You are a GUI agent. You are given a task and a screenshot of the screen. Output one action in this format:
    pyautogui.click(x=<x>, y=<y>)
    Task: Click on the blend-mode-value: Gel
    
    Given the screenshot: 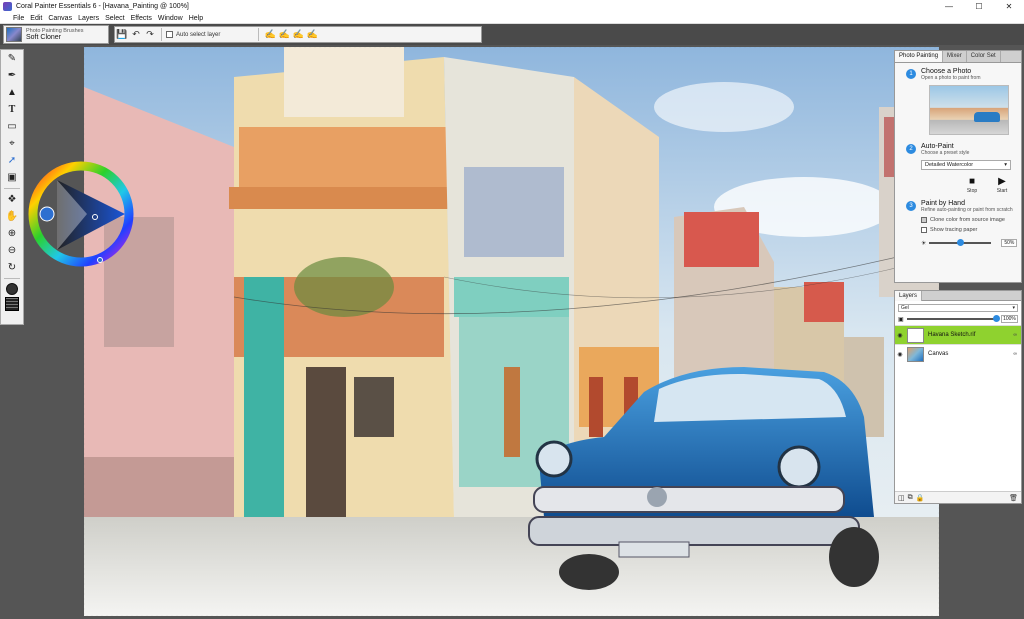 What is the action you would take?
    pyautogui.click(x=905, y=308)
    